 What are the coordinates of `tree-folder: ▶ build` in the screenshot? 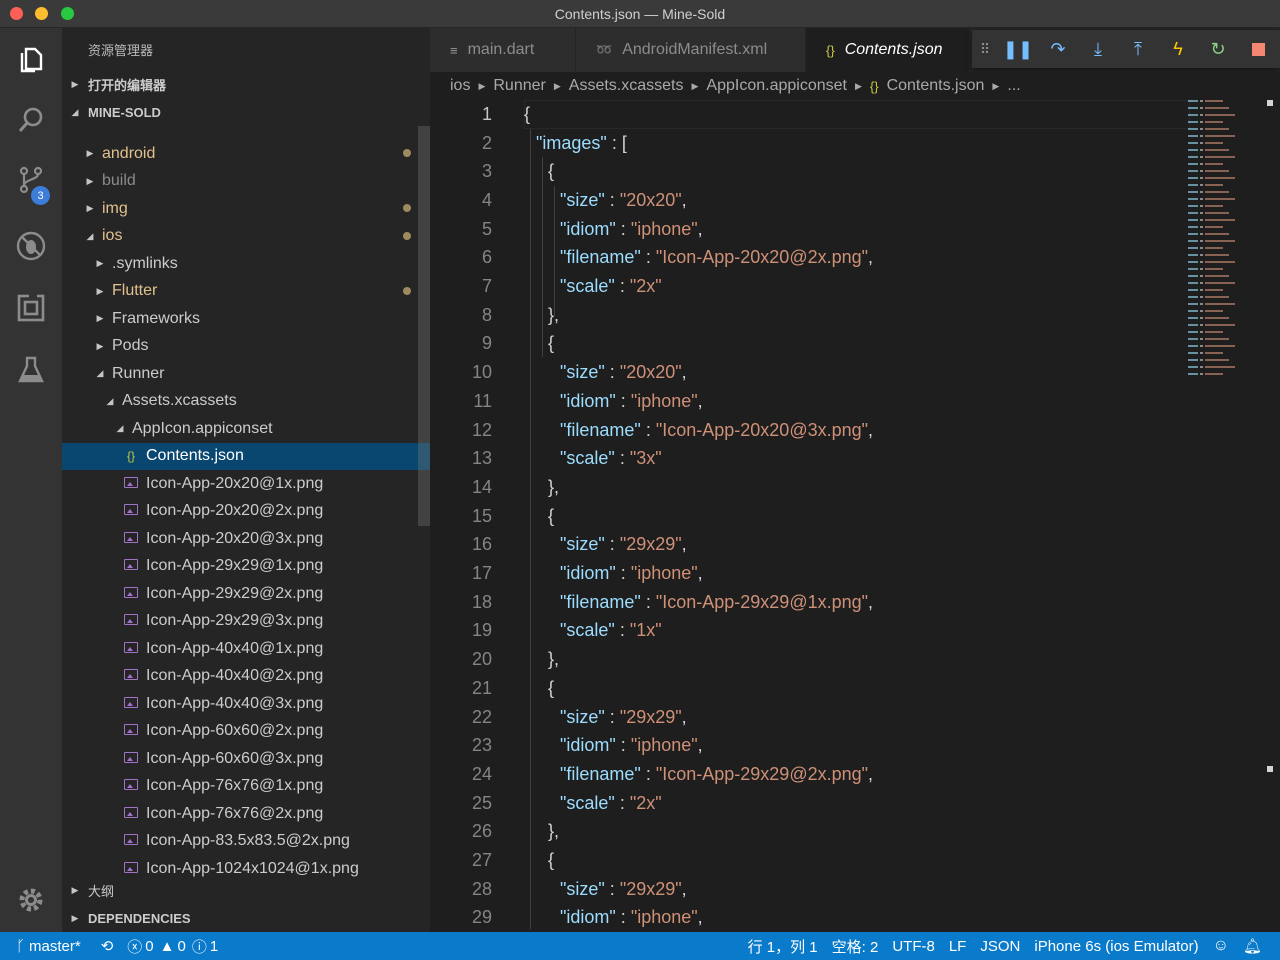 It's located at (246, 181).